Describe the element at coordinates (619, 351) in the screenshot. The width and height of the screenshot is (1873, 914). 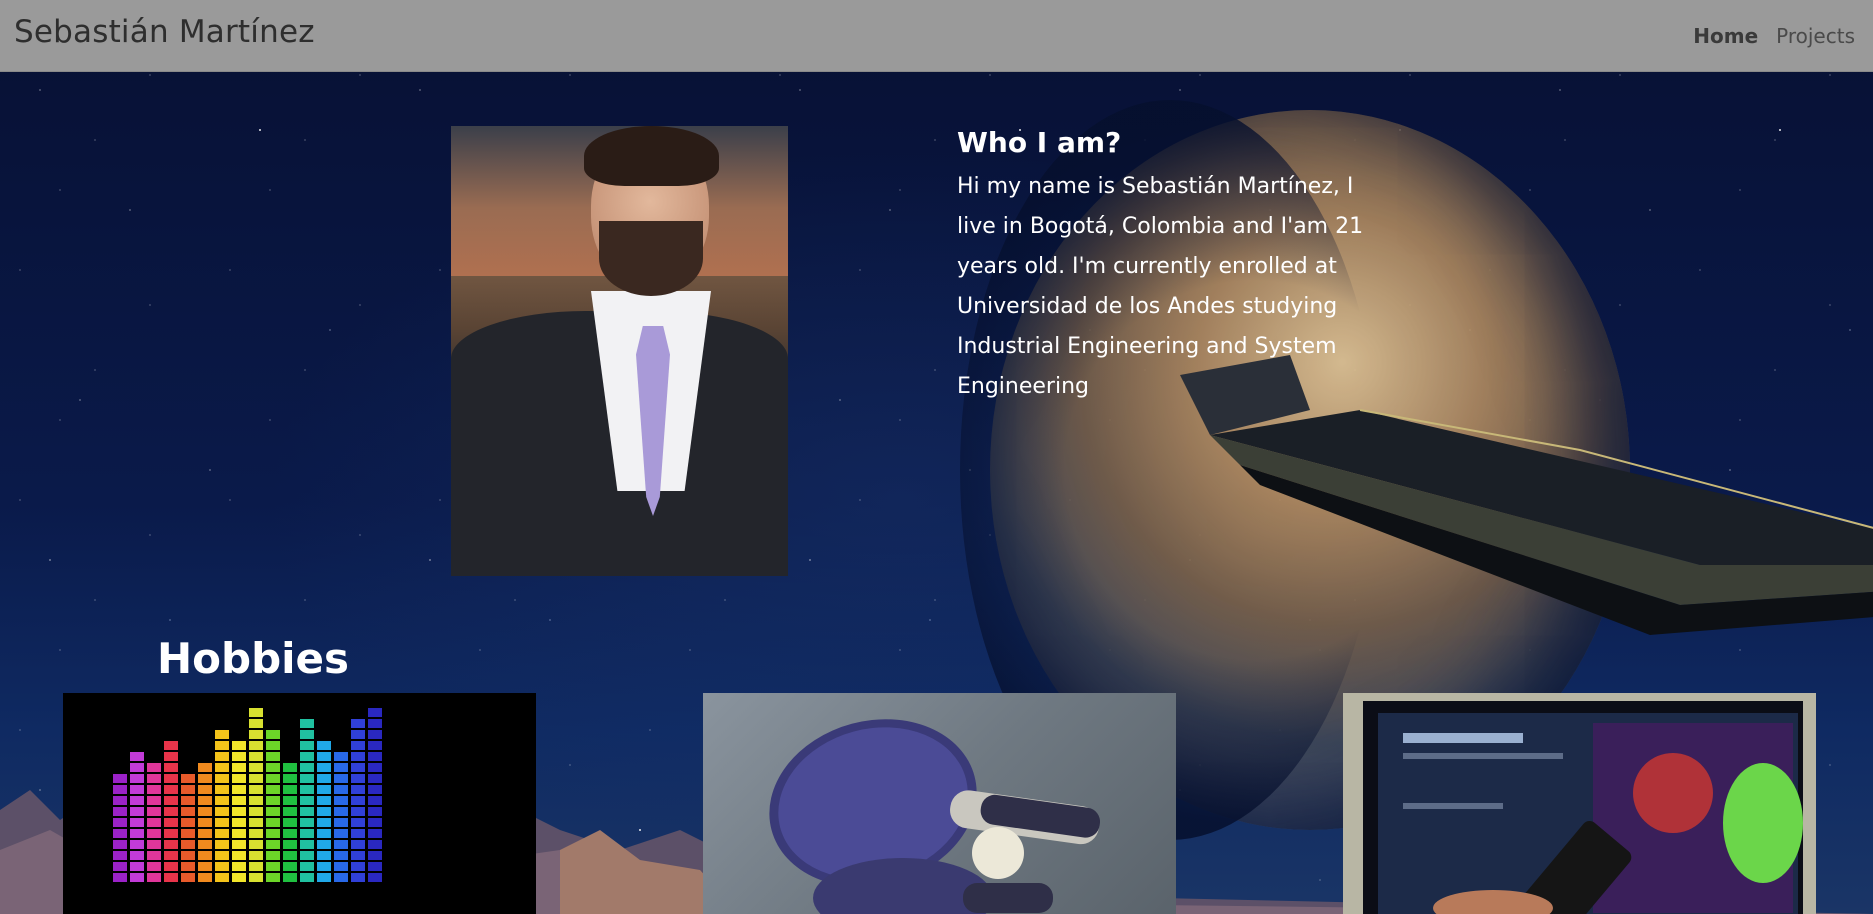
I see `profile-photo` at that location.